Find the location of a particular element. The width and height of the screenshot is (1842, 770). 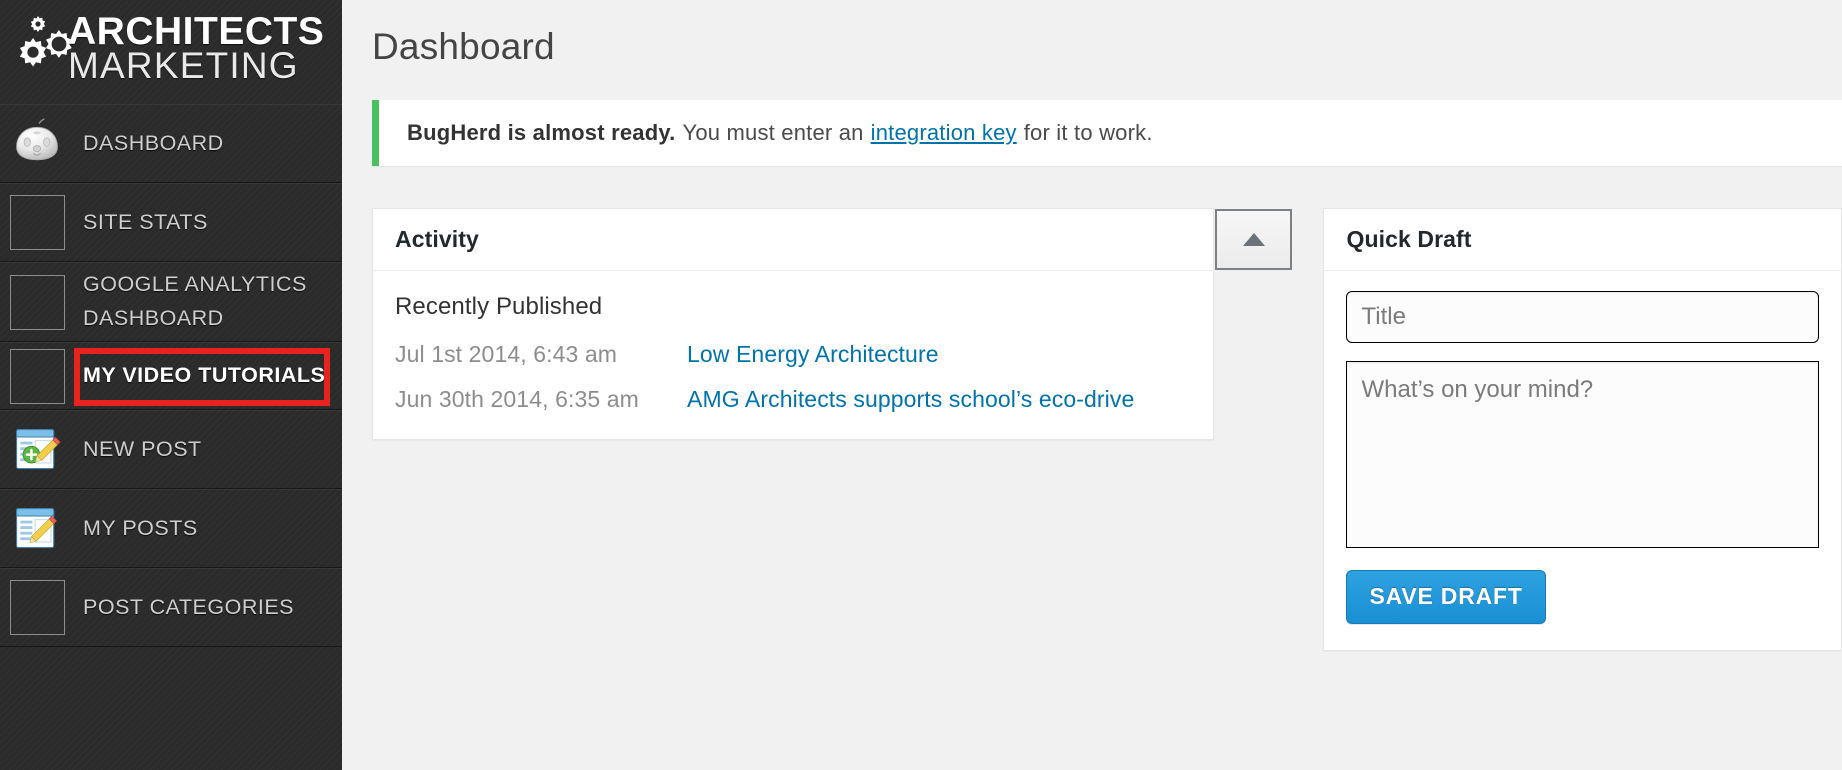

sidebar-item-label: MY VIDEO TUTORIALS is located at coordinates (204, 375).